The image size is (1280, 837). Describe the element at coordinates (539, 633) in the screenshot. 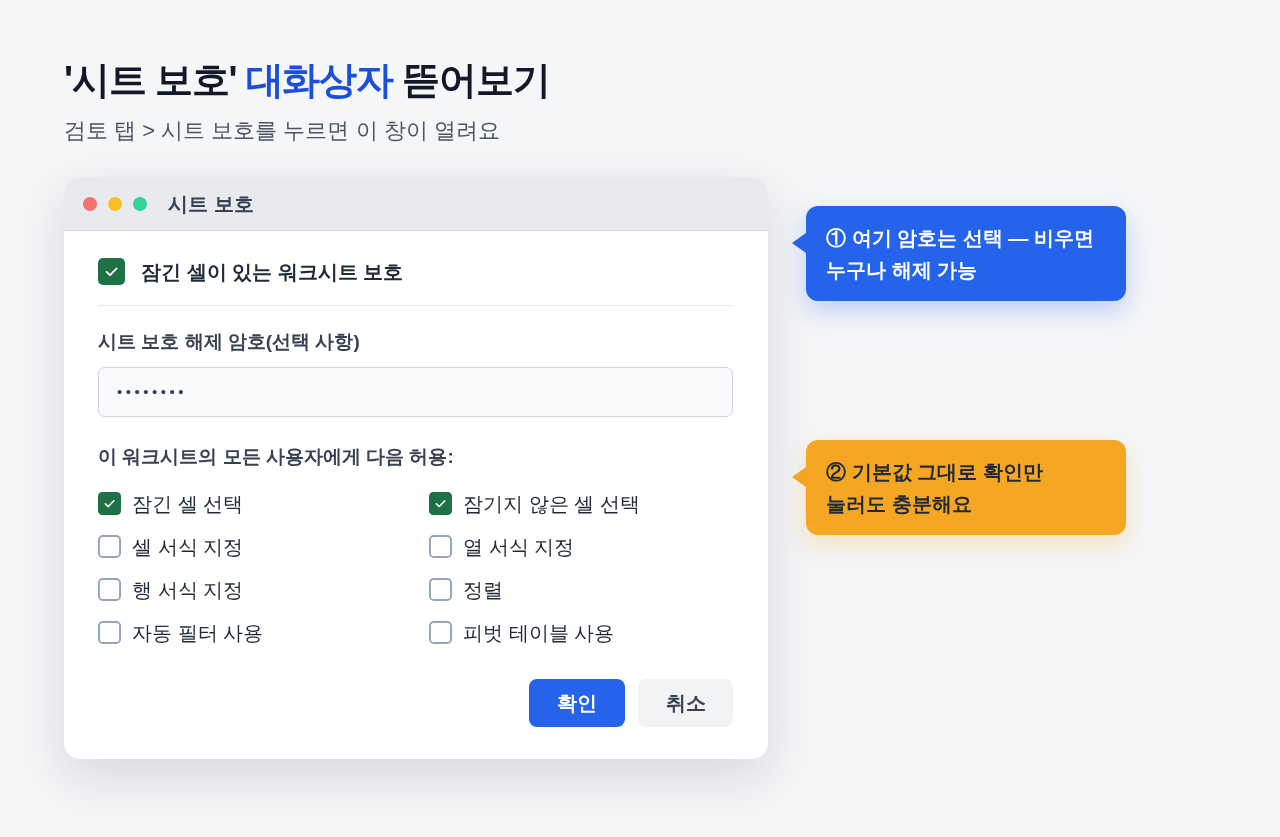

I see `option-label: 피벗 테이블 사용` at that location.